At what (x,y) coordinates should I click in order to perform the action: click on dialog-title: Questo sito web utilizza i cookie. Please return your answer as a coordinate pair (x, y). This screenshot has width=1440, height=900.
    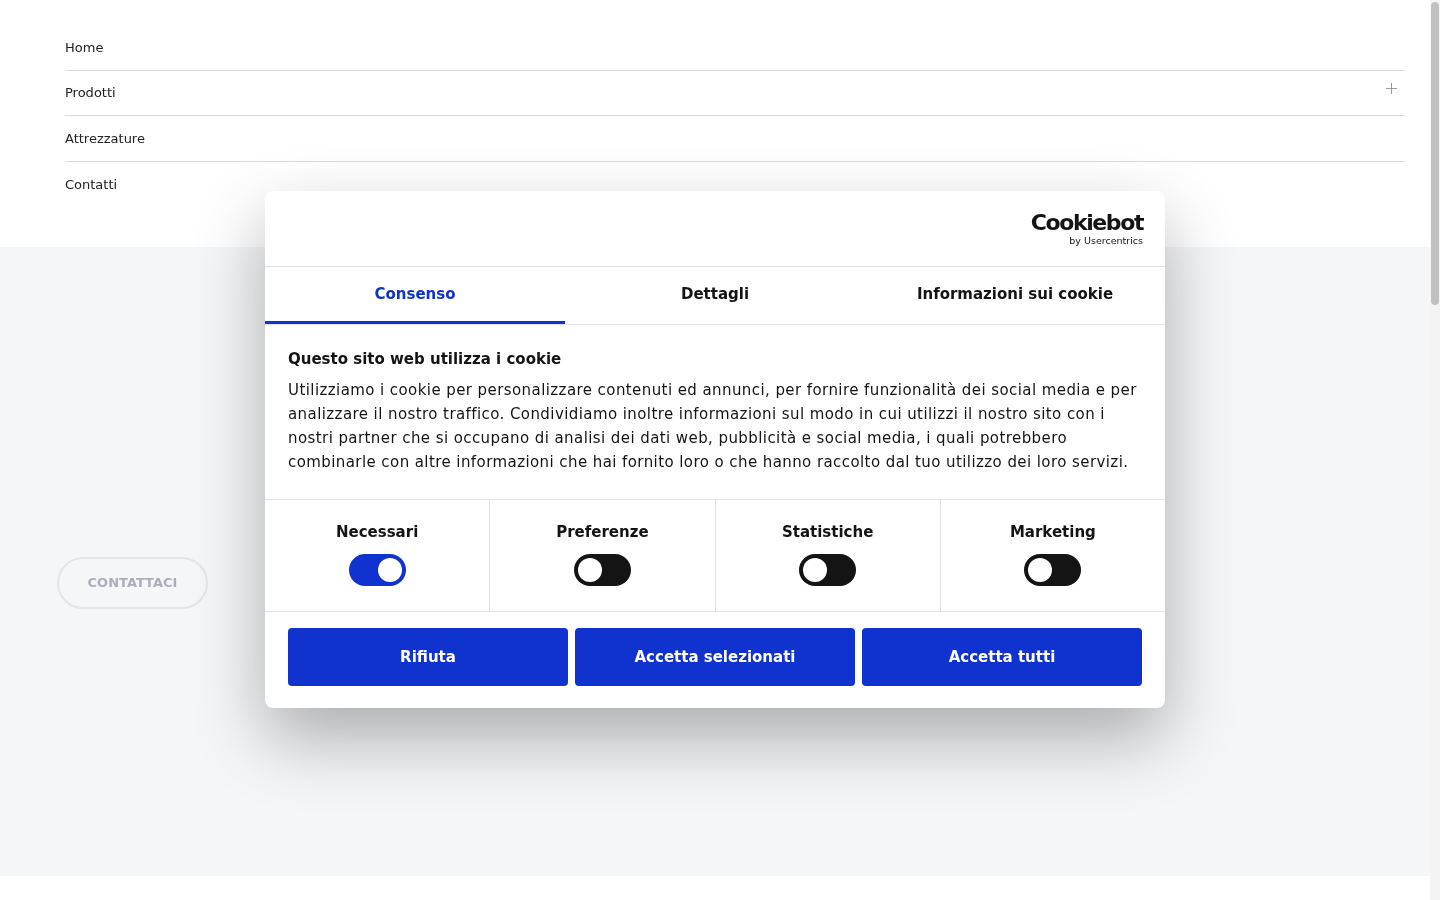
    Looking at the image, I should click on (425, 359).